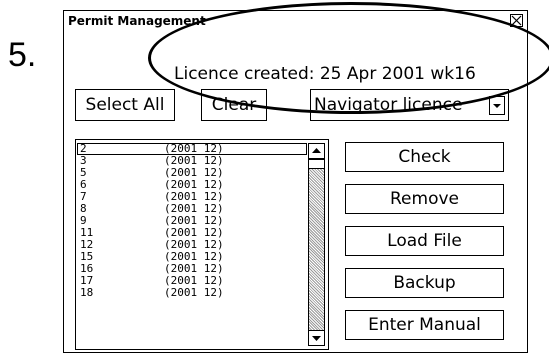 The image size is (549, 364). I want to click on dropdown-arrow-button, so click(497, 105).